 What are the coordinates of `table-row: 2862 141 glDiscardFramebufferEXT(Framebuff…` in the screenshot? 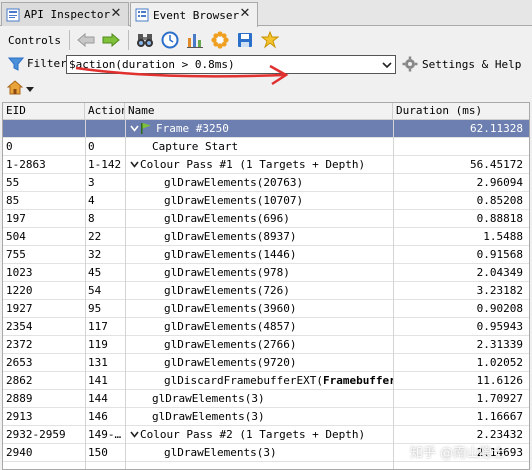 It's located at (266, 381).